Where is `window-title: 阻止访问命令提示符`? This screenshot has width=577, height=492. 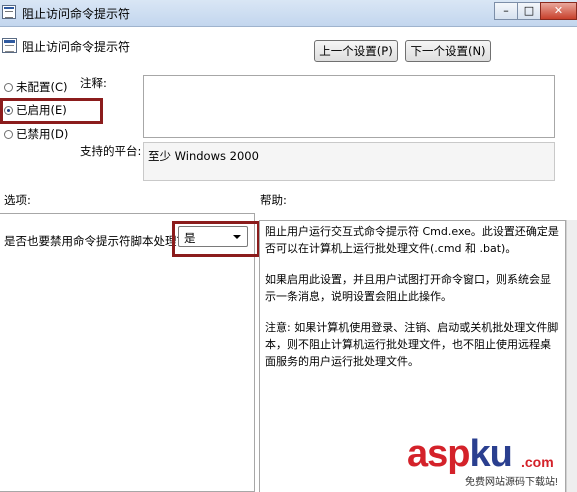
window-title: 阻止访问命令提示符 is located at coordinates (76, 14).